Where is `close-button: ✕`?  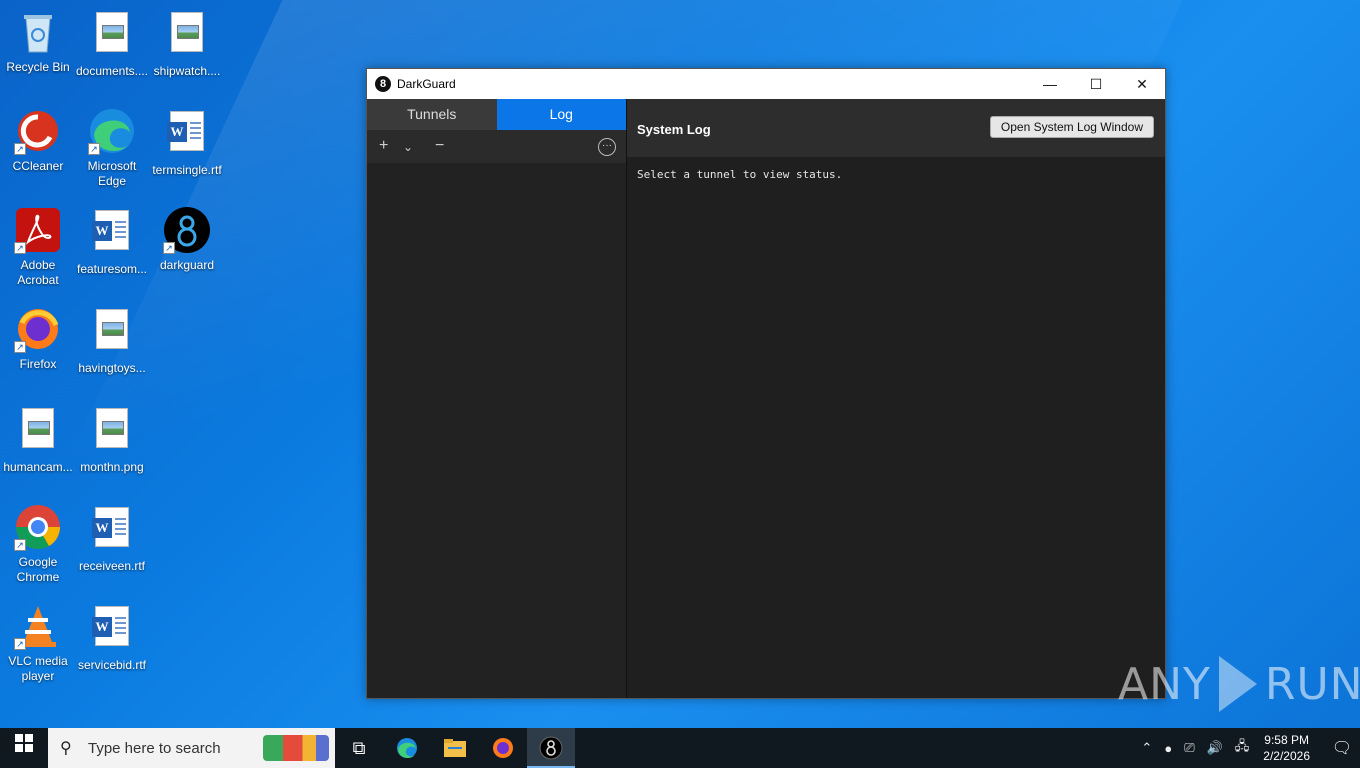
close-button: ✕ is located at coordinates (1142, 84).